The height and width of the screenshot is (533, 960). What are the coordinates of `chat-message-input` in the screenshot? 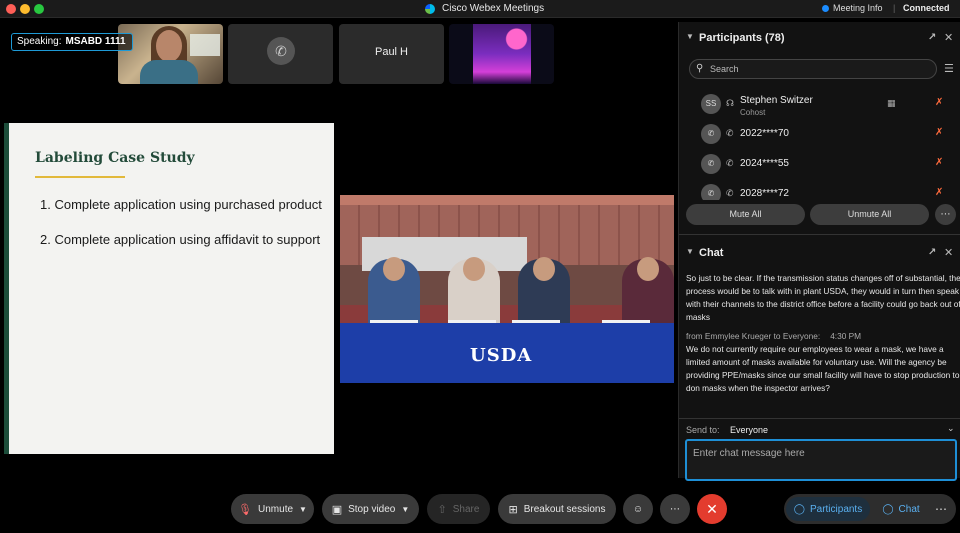 It's located at (821, 460).